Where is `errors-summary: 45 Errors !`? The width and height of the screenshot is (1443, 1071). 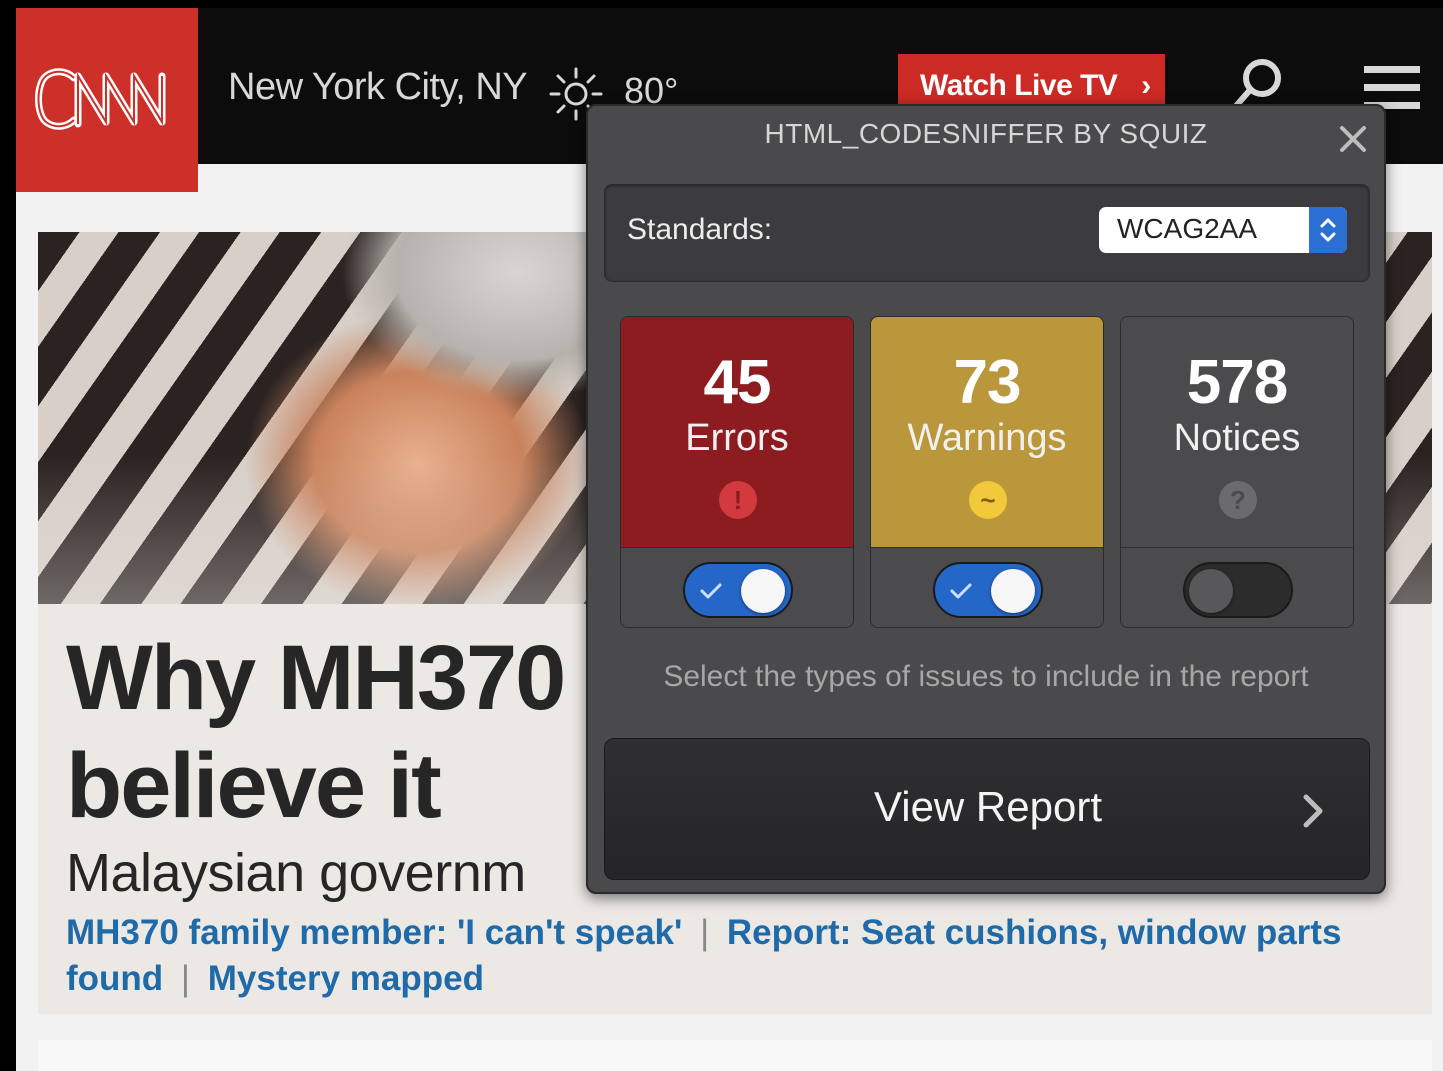
errors-summary: 45 Errors ! is located at coordinates (737, 432).